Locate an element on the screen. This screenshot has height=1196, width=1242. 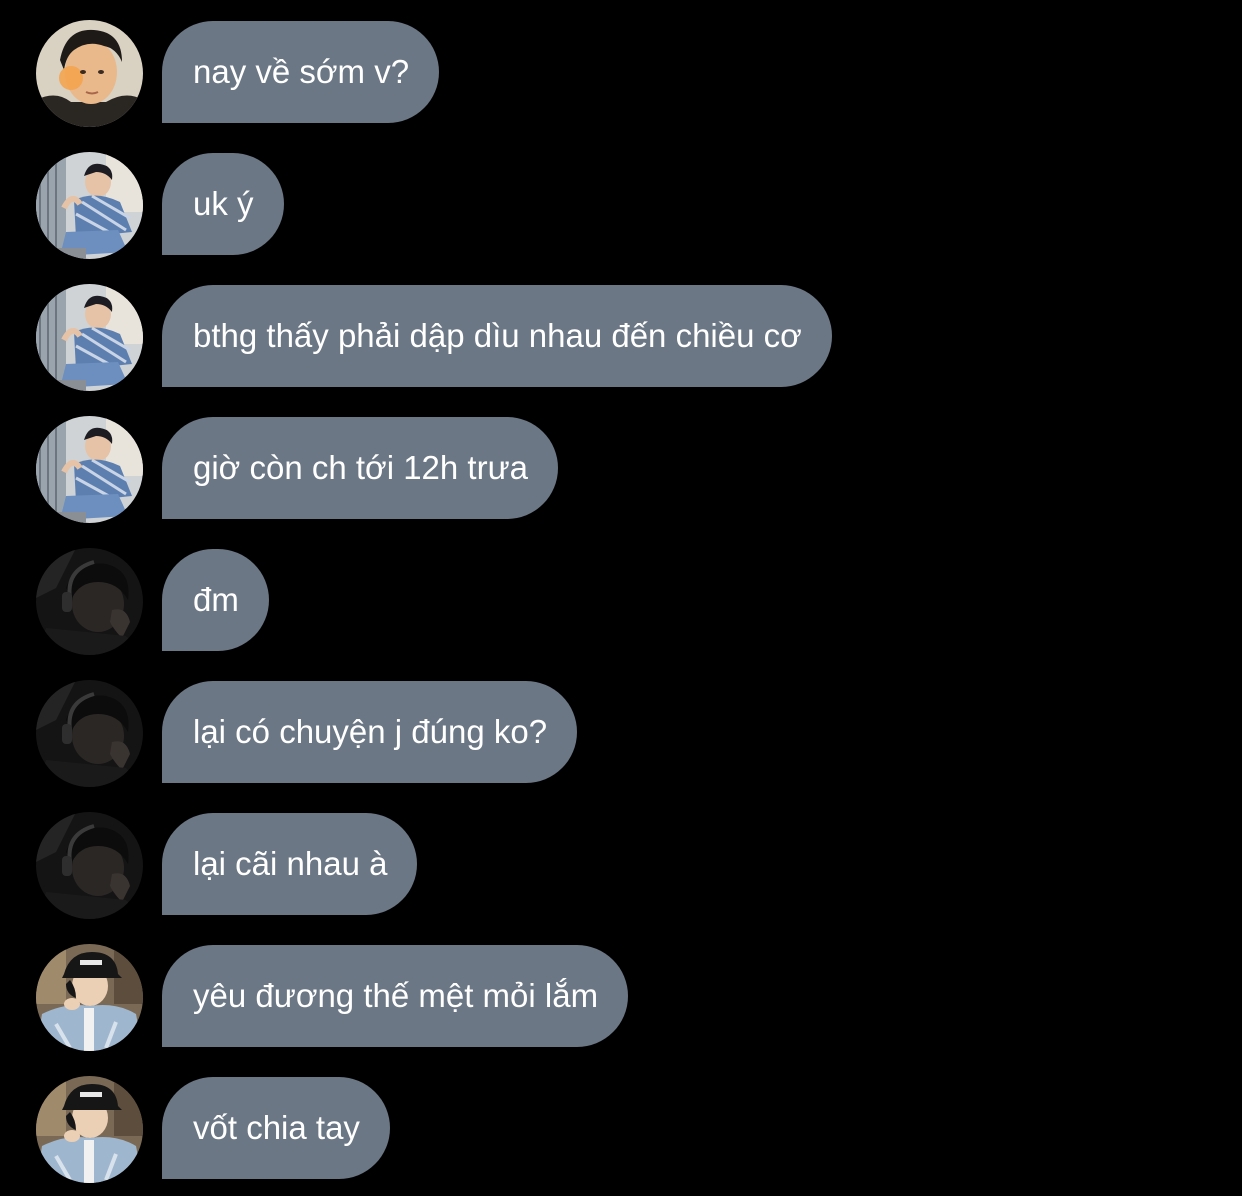
message-row: uk ý is located at coordinates (160, 205).